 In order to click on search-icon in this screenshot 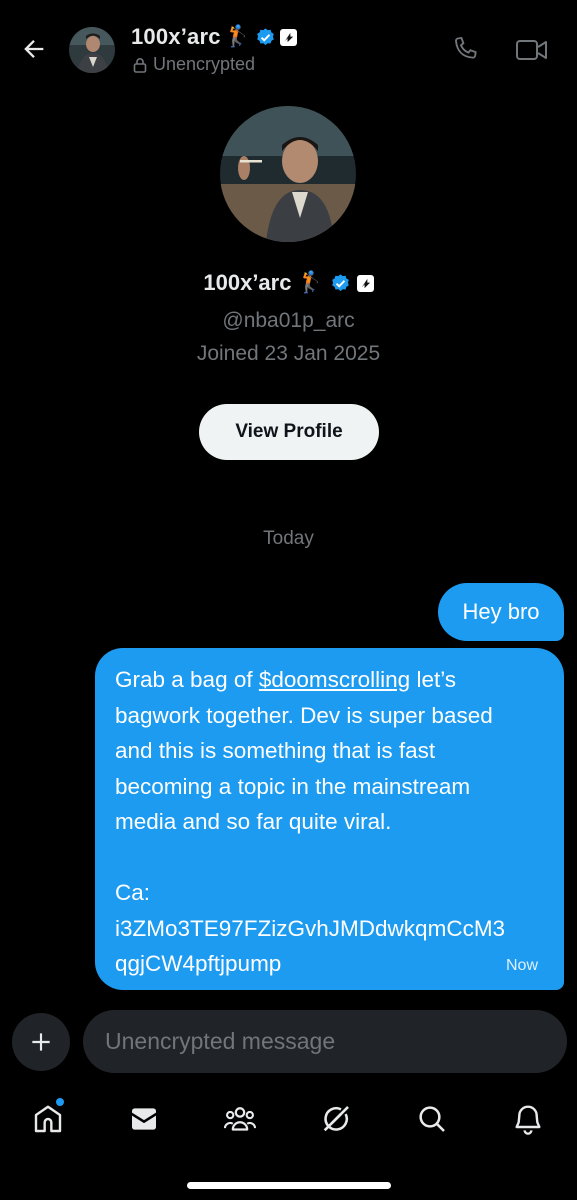, I will do `click(432, 1119)`.